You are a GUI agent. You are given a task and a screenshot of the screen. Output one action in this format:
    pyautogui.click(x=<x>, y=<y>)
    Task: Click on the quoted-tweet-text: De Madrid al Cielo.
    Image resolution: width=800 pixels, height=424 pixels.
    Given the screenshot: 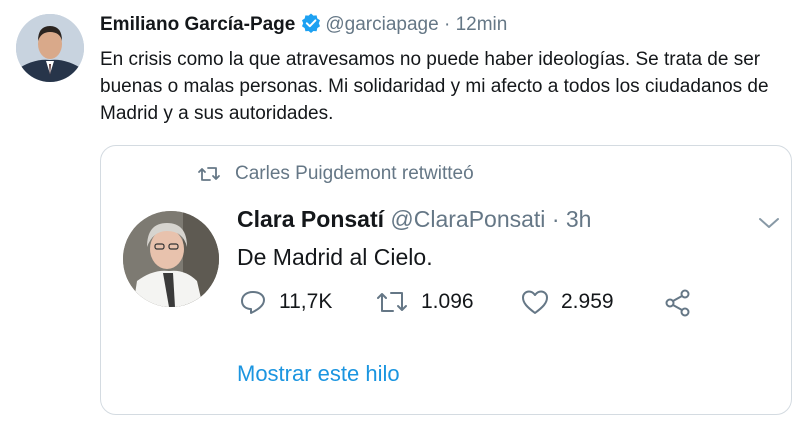 What is the action you would take?
    pyautogui.click(x=335, y=257)
    